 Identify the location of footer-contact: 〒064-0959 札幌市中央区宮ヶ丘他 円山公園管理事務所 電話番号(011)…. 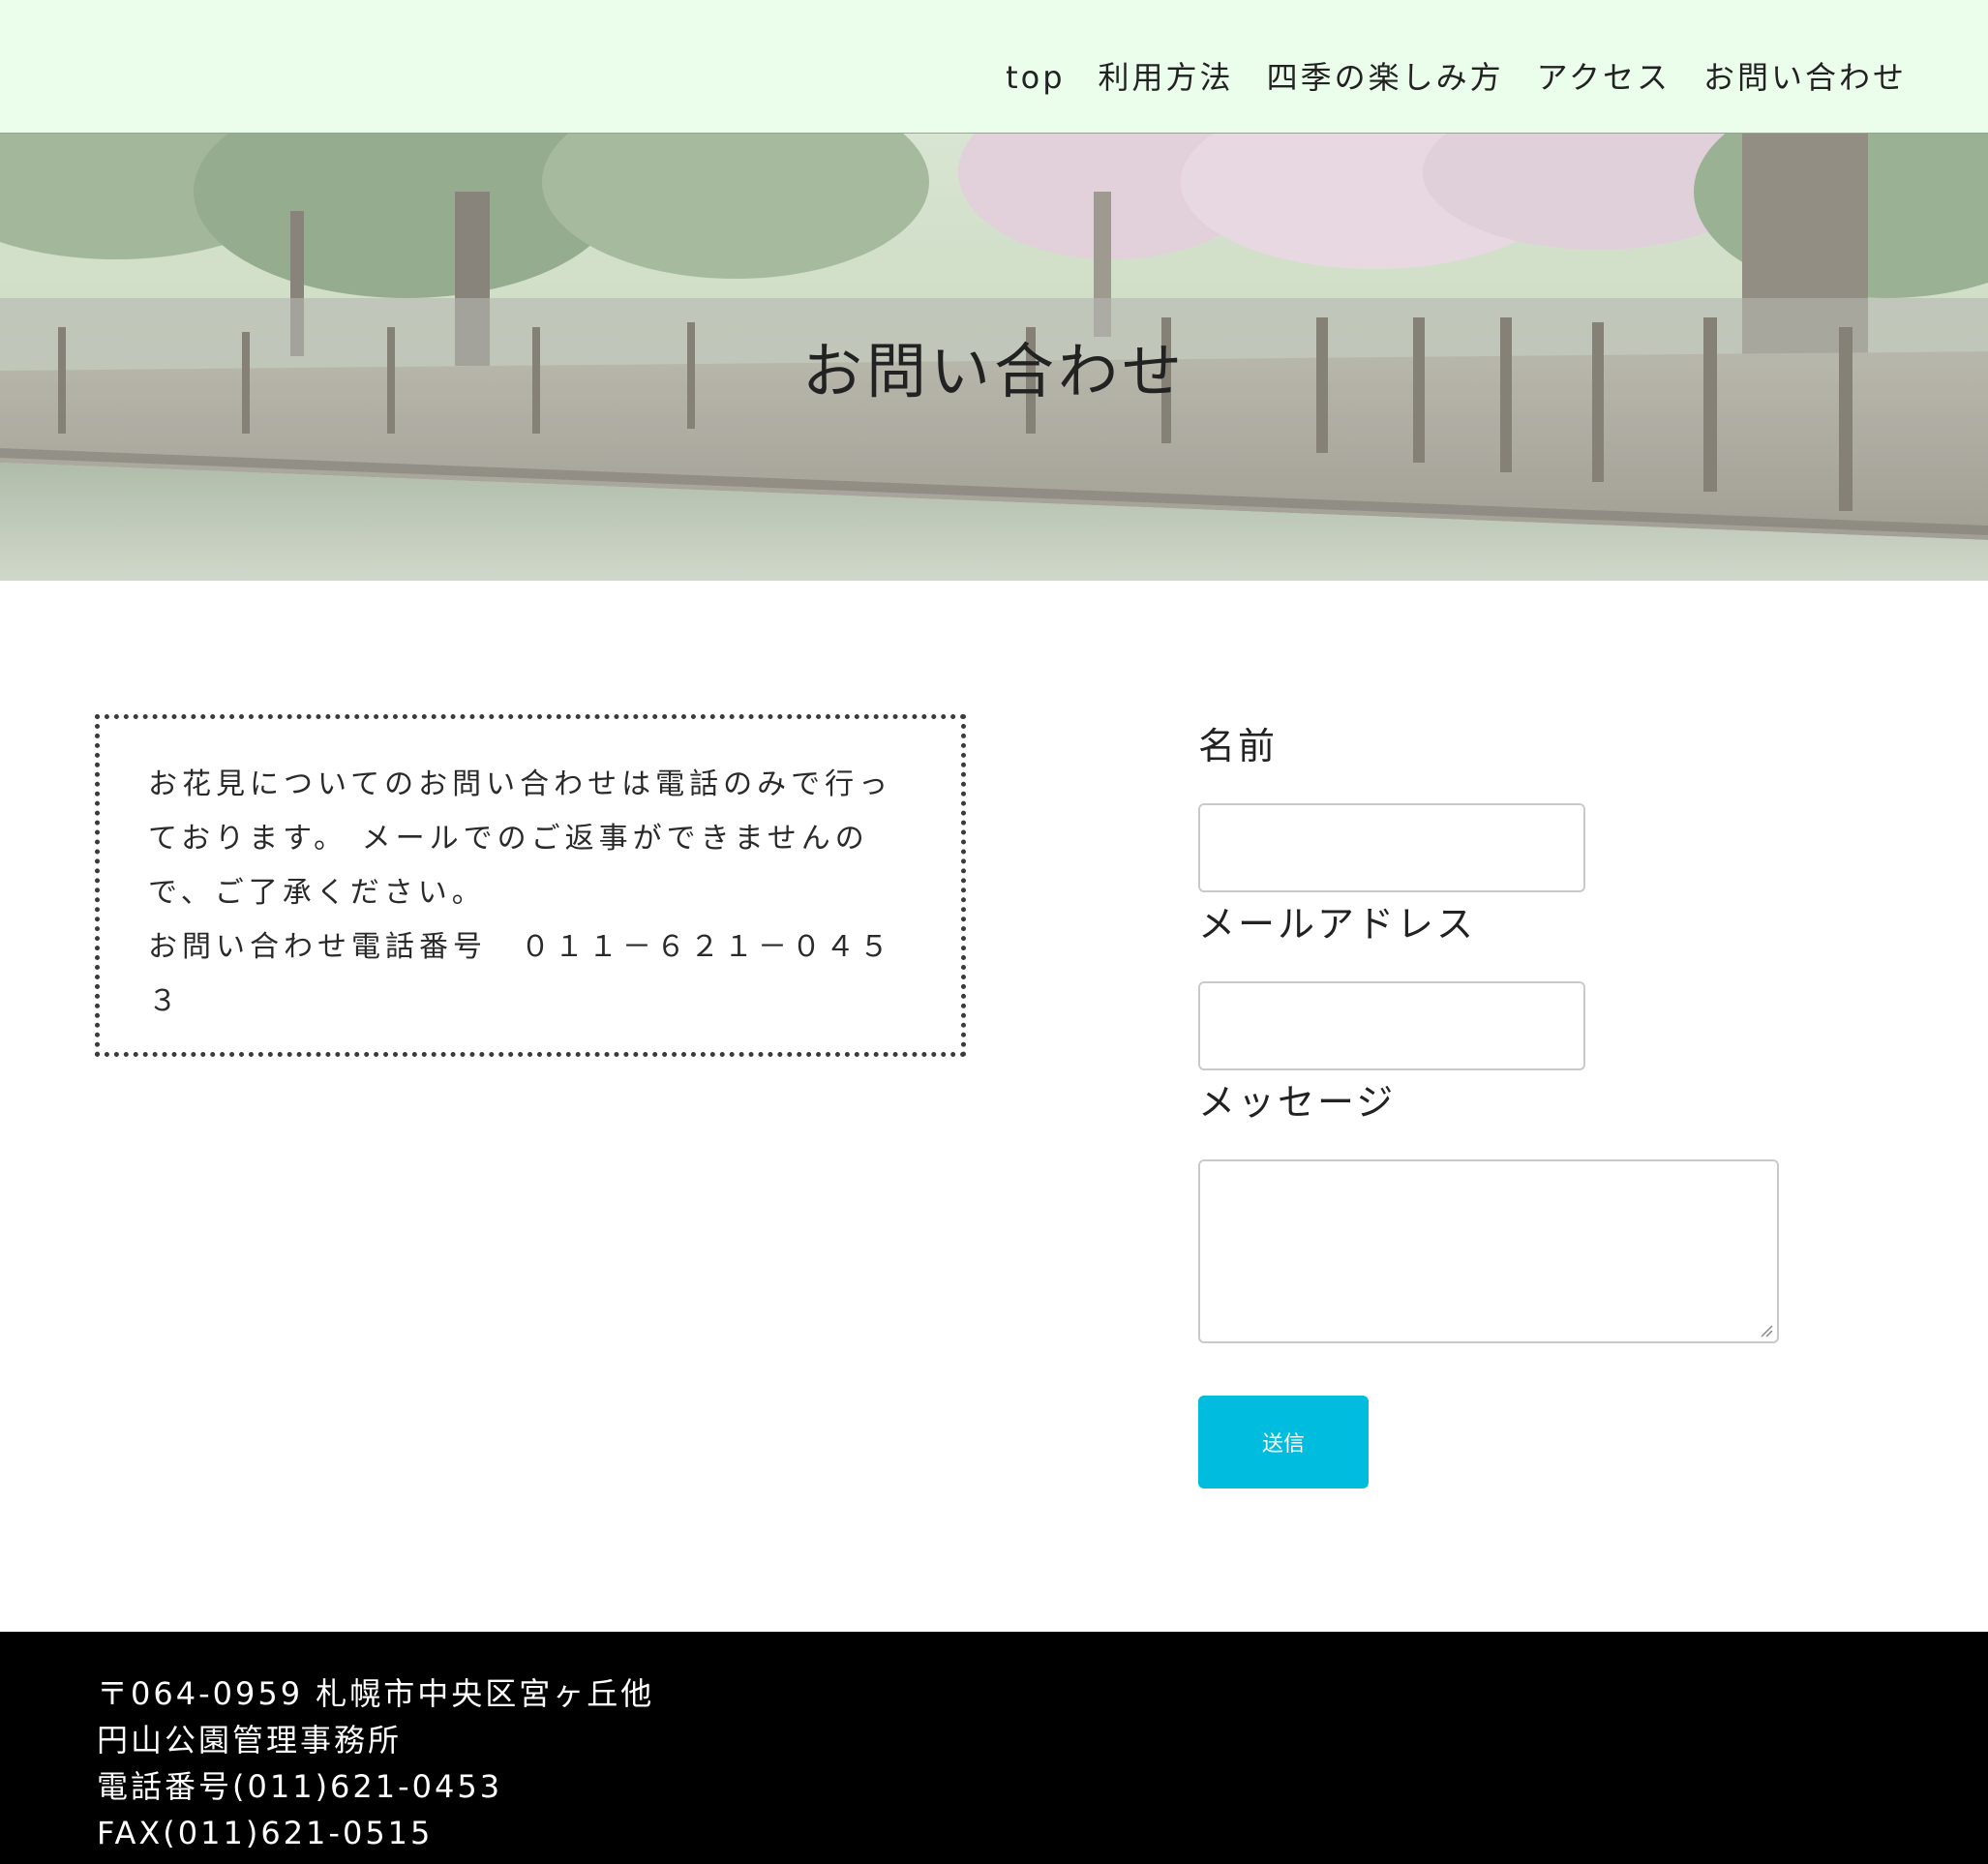
(375, 1763).